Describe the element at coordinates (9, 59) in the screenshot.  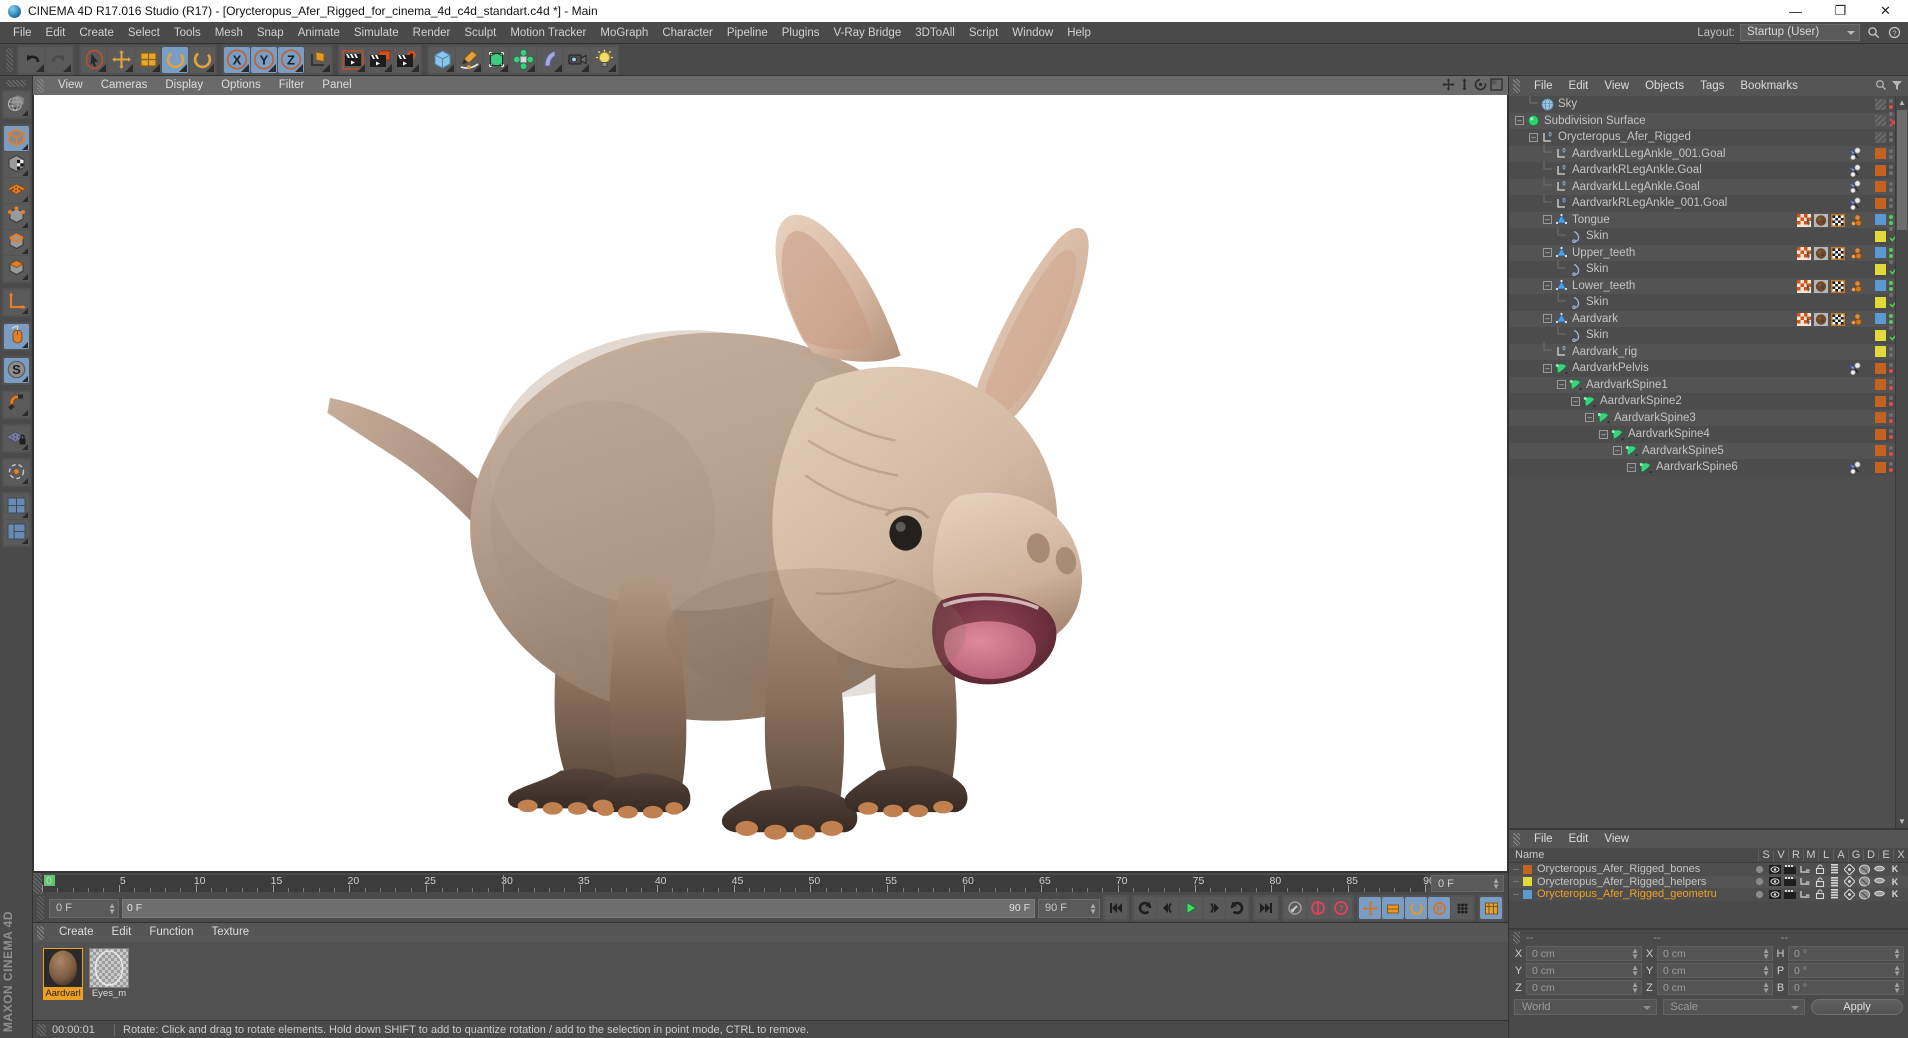
I see `toolbar-grip` at that location.